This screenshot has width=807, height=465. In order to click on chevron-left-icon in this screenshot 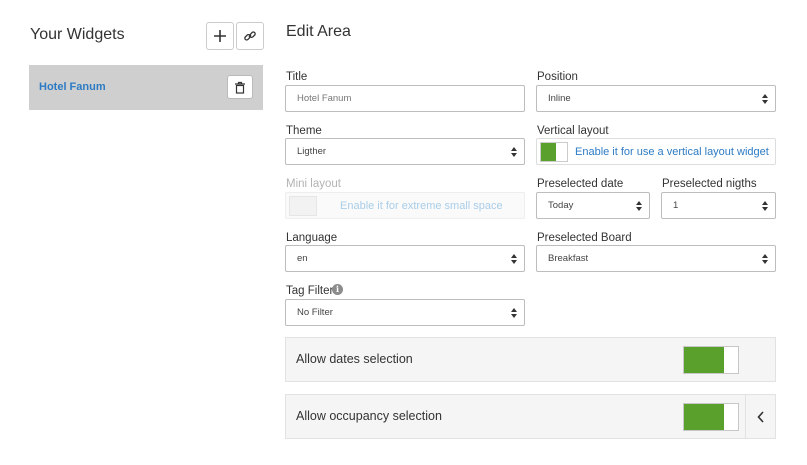, I will do `click(760, 416)`.